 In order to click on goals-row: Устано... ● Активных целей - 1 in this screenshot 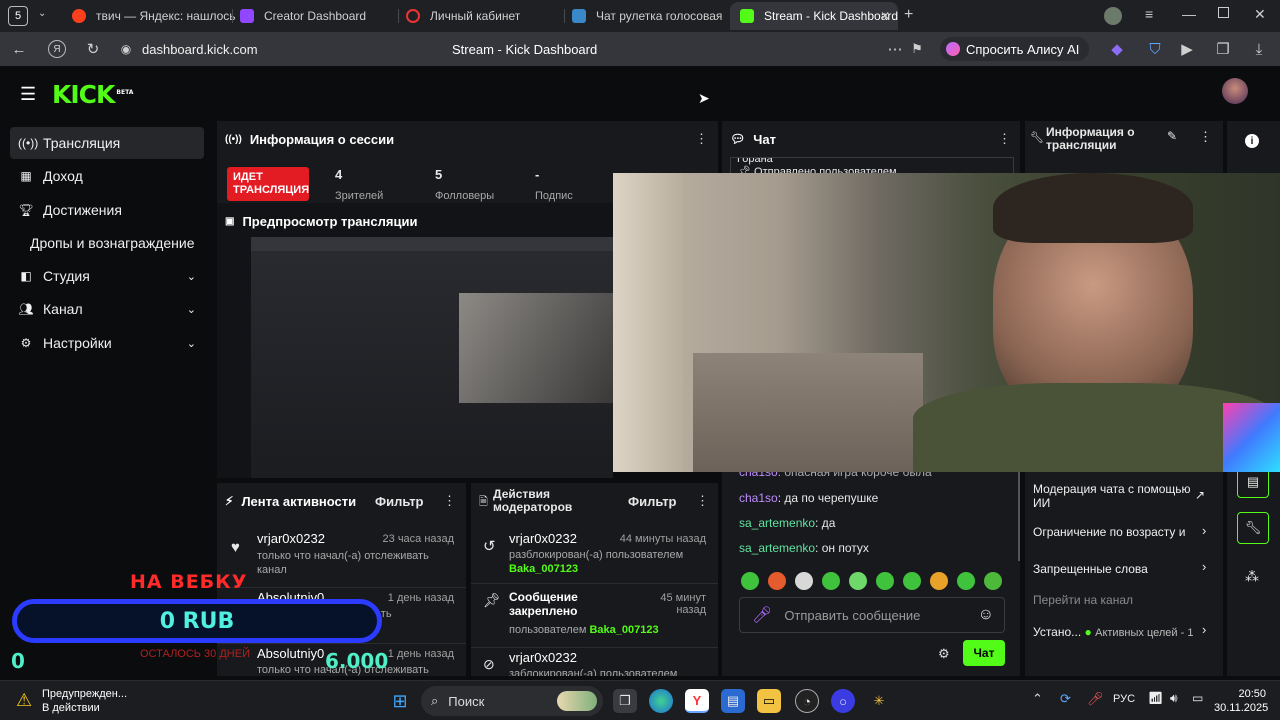, I will do `click(1113, 632)`.